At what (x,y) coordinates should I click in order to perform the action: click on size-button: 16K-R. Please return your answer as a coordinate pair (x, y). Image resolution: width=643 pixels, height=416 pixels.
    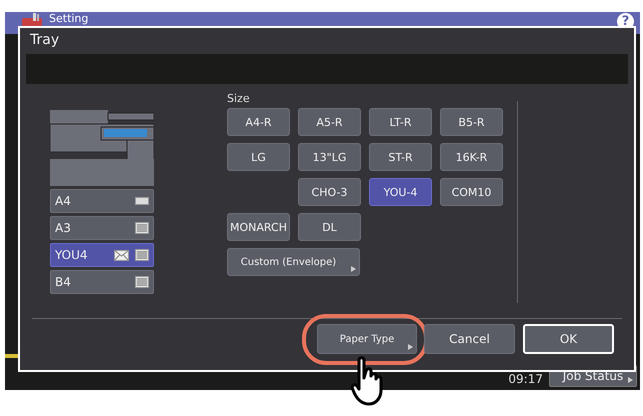
    Looking at the image, I should click on (471, 157).